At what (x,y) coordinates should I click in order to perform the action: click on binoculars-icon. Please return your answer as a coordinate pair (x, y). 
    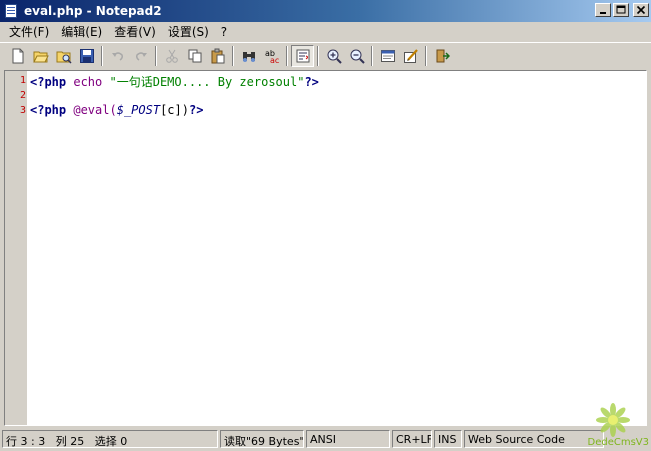
    Looking at the image, I should click on (248, 56).